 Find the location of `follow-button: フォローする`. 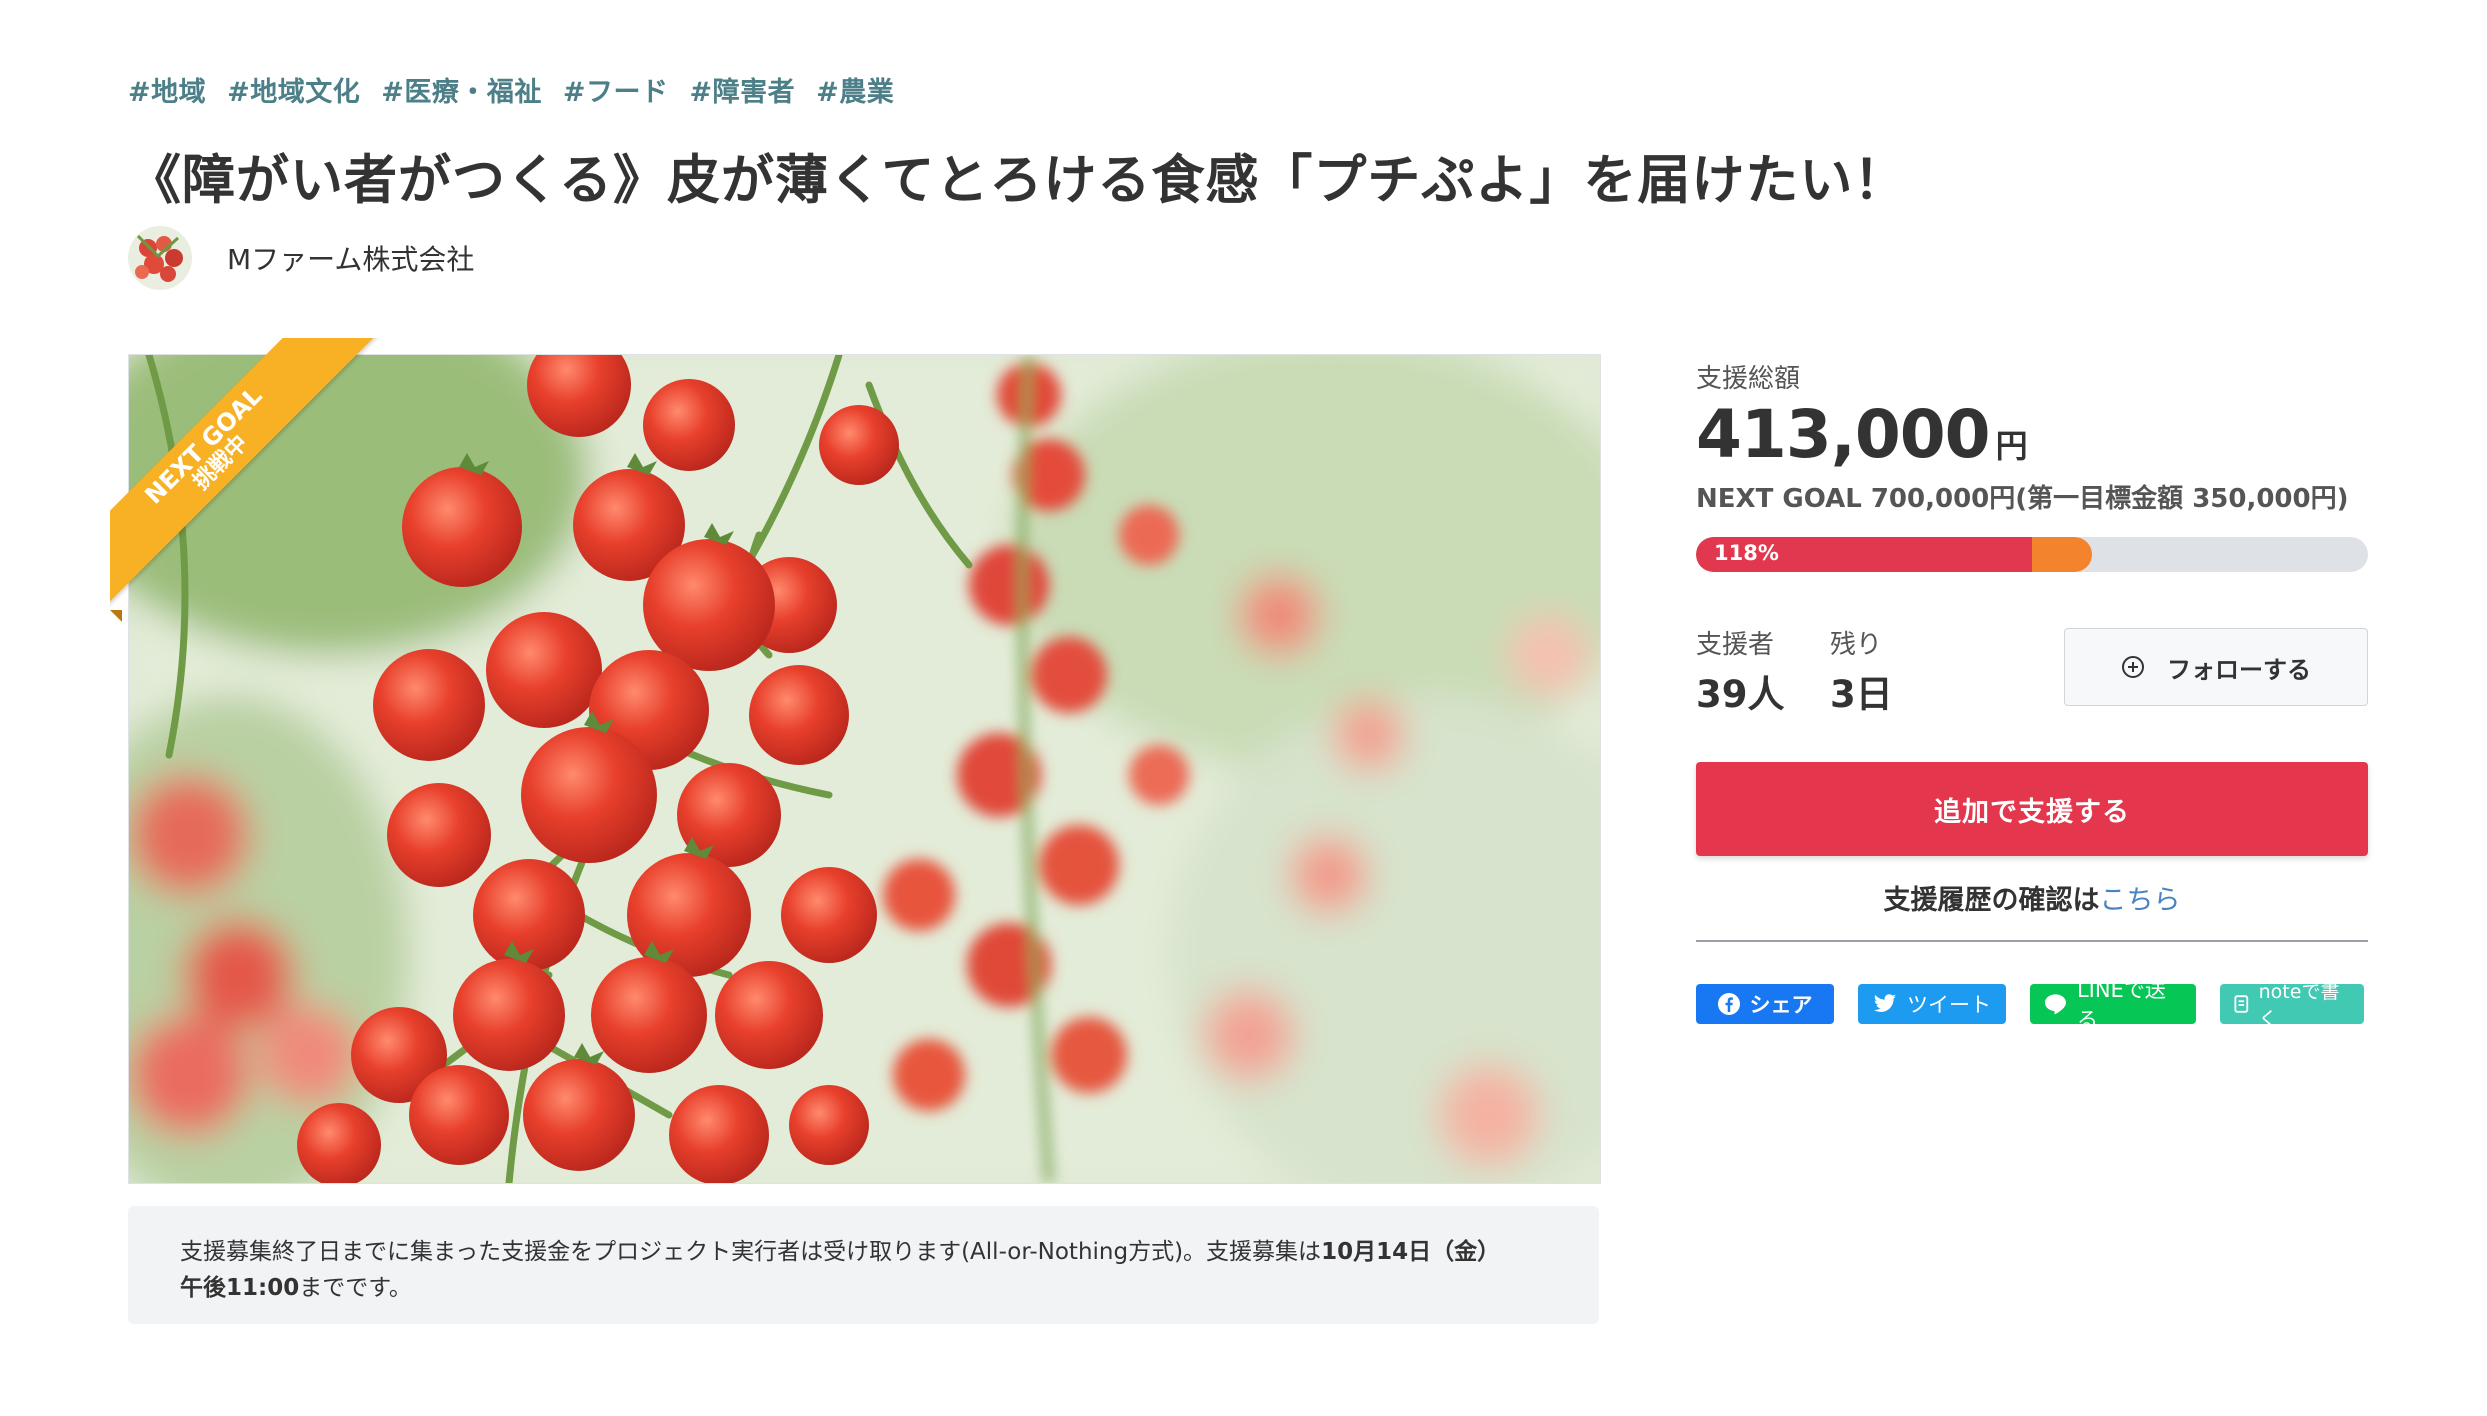

follow-button: フォローする is located at coordinates (2216, 667).